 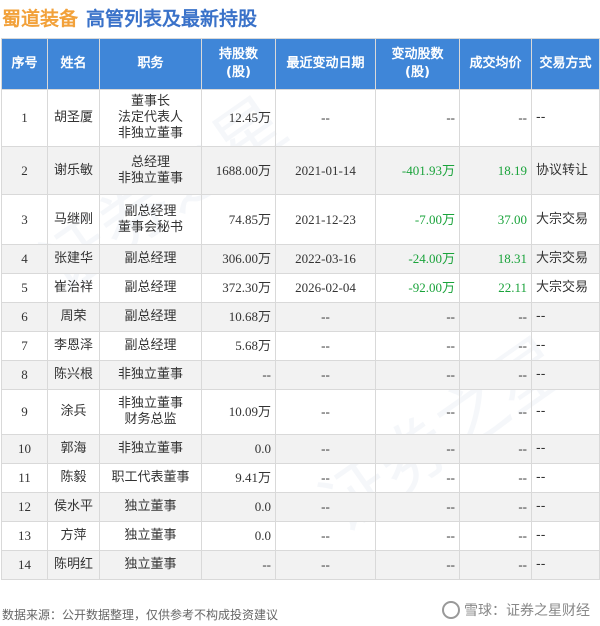 I want to click on avg-price-cell: 18.19, so click(x=495, y=170).